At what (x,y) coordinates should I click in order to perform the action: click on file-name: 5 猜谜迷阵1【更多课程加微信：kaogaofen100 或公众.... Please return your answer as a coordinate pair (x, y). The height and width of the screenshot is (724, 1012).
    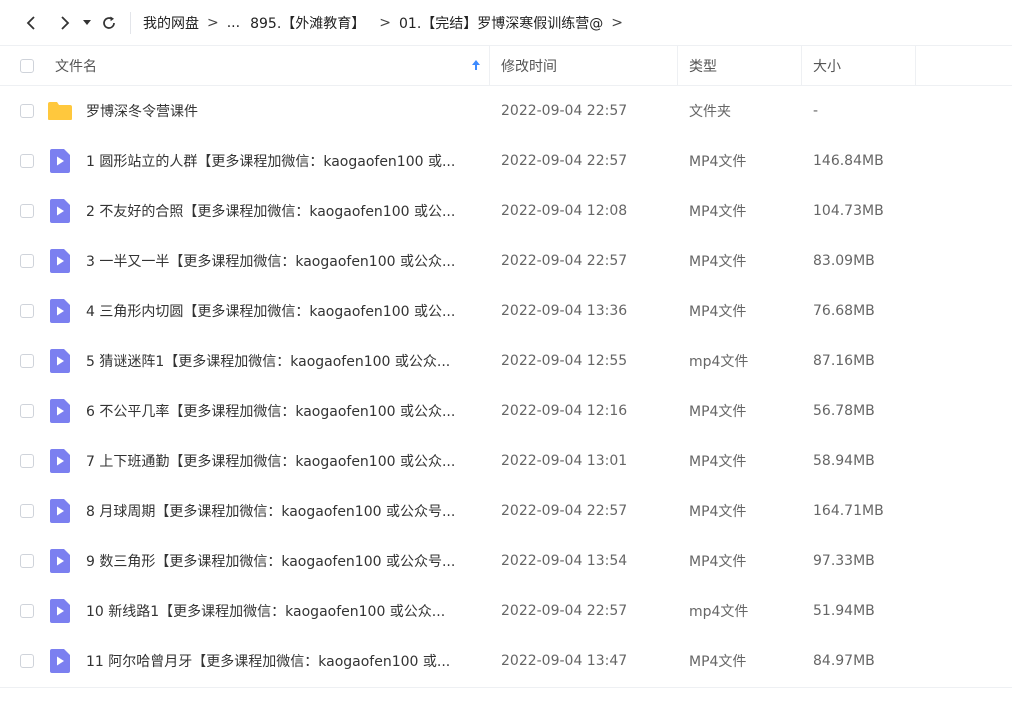
    Looking at the image, I should click on (268, 361).